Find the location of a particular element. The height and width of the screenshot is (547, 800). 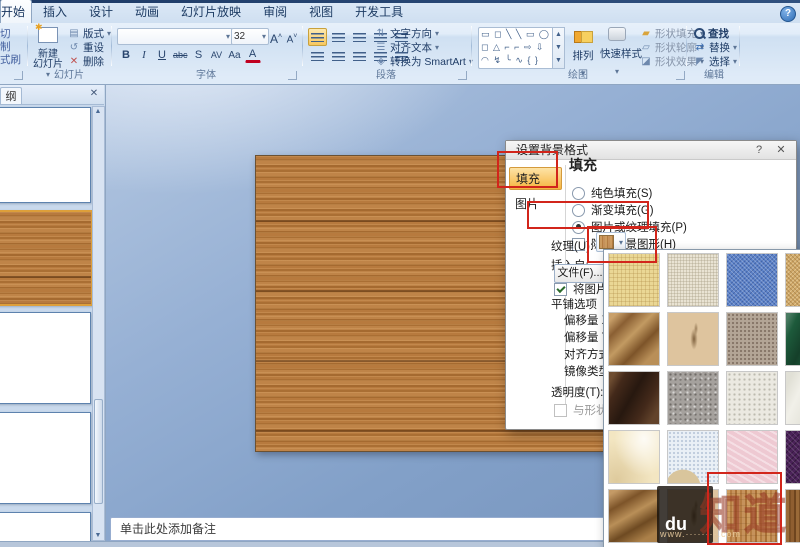

scroll-up-icon: ▲ is located at coordinates (98, 111).